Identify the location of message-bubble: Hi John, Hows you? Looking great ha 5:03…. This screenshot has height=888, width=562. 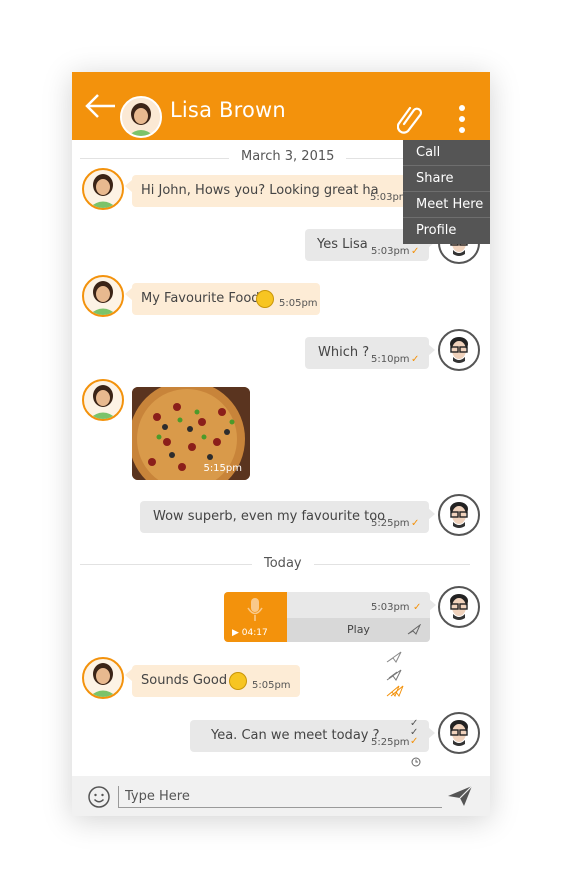
(270, 191).